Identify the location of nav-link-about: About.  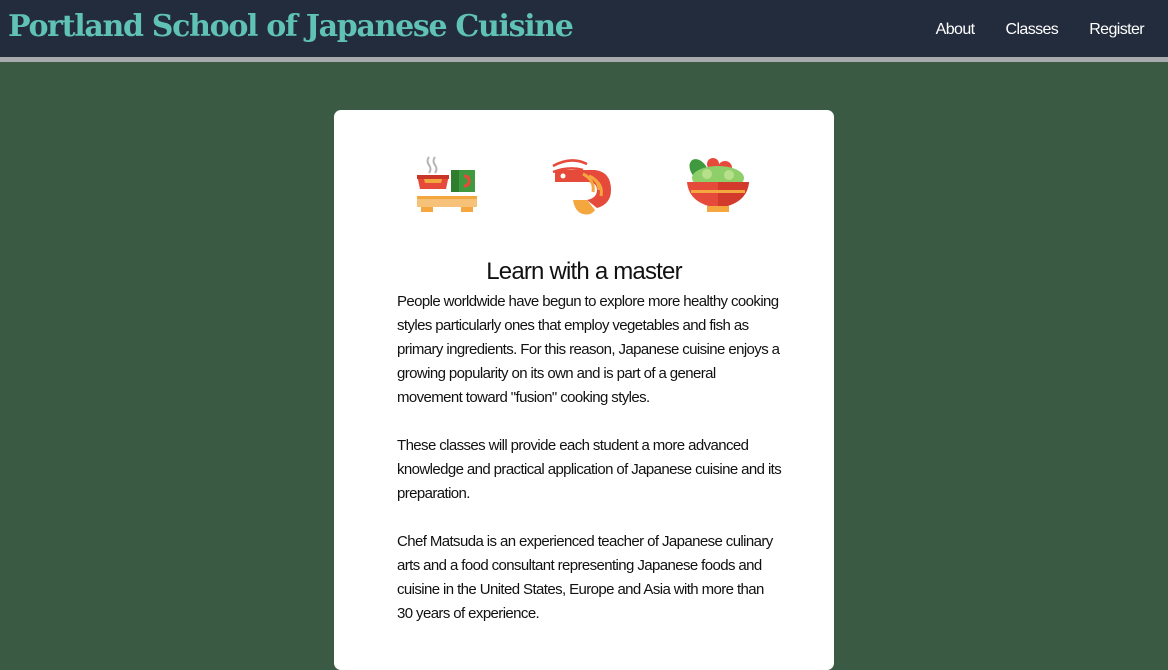
(955, 30).